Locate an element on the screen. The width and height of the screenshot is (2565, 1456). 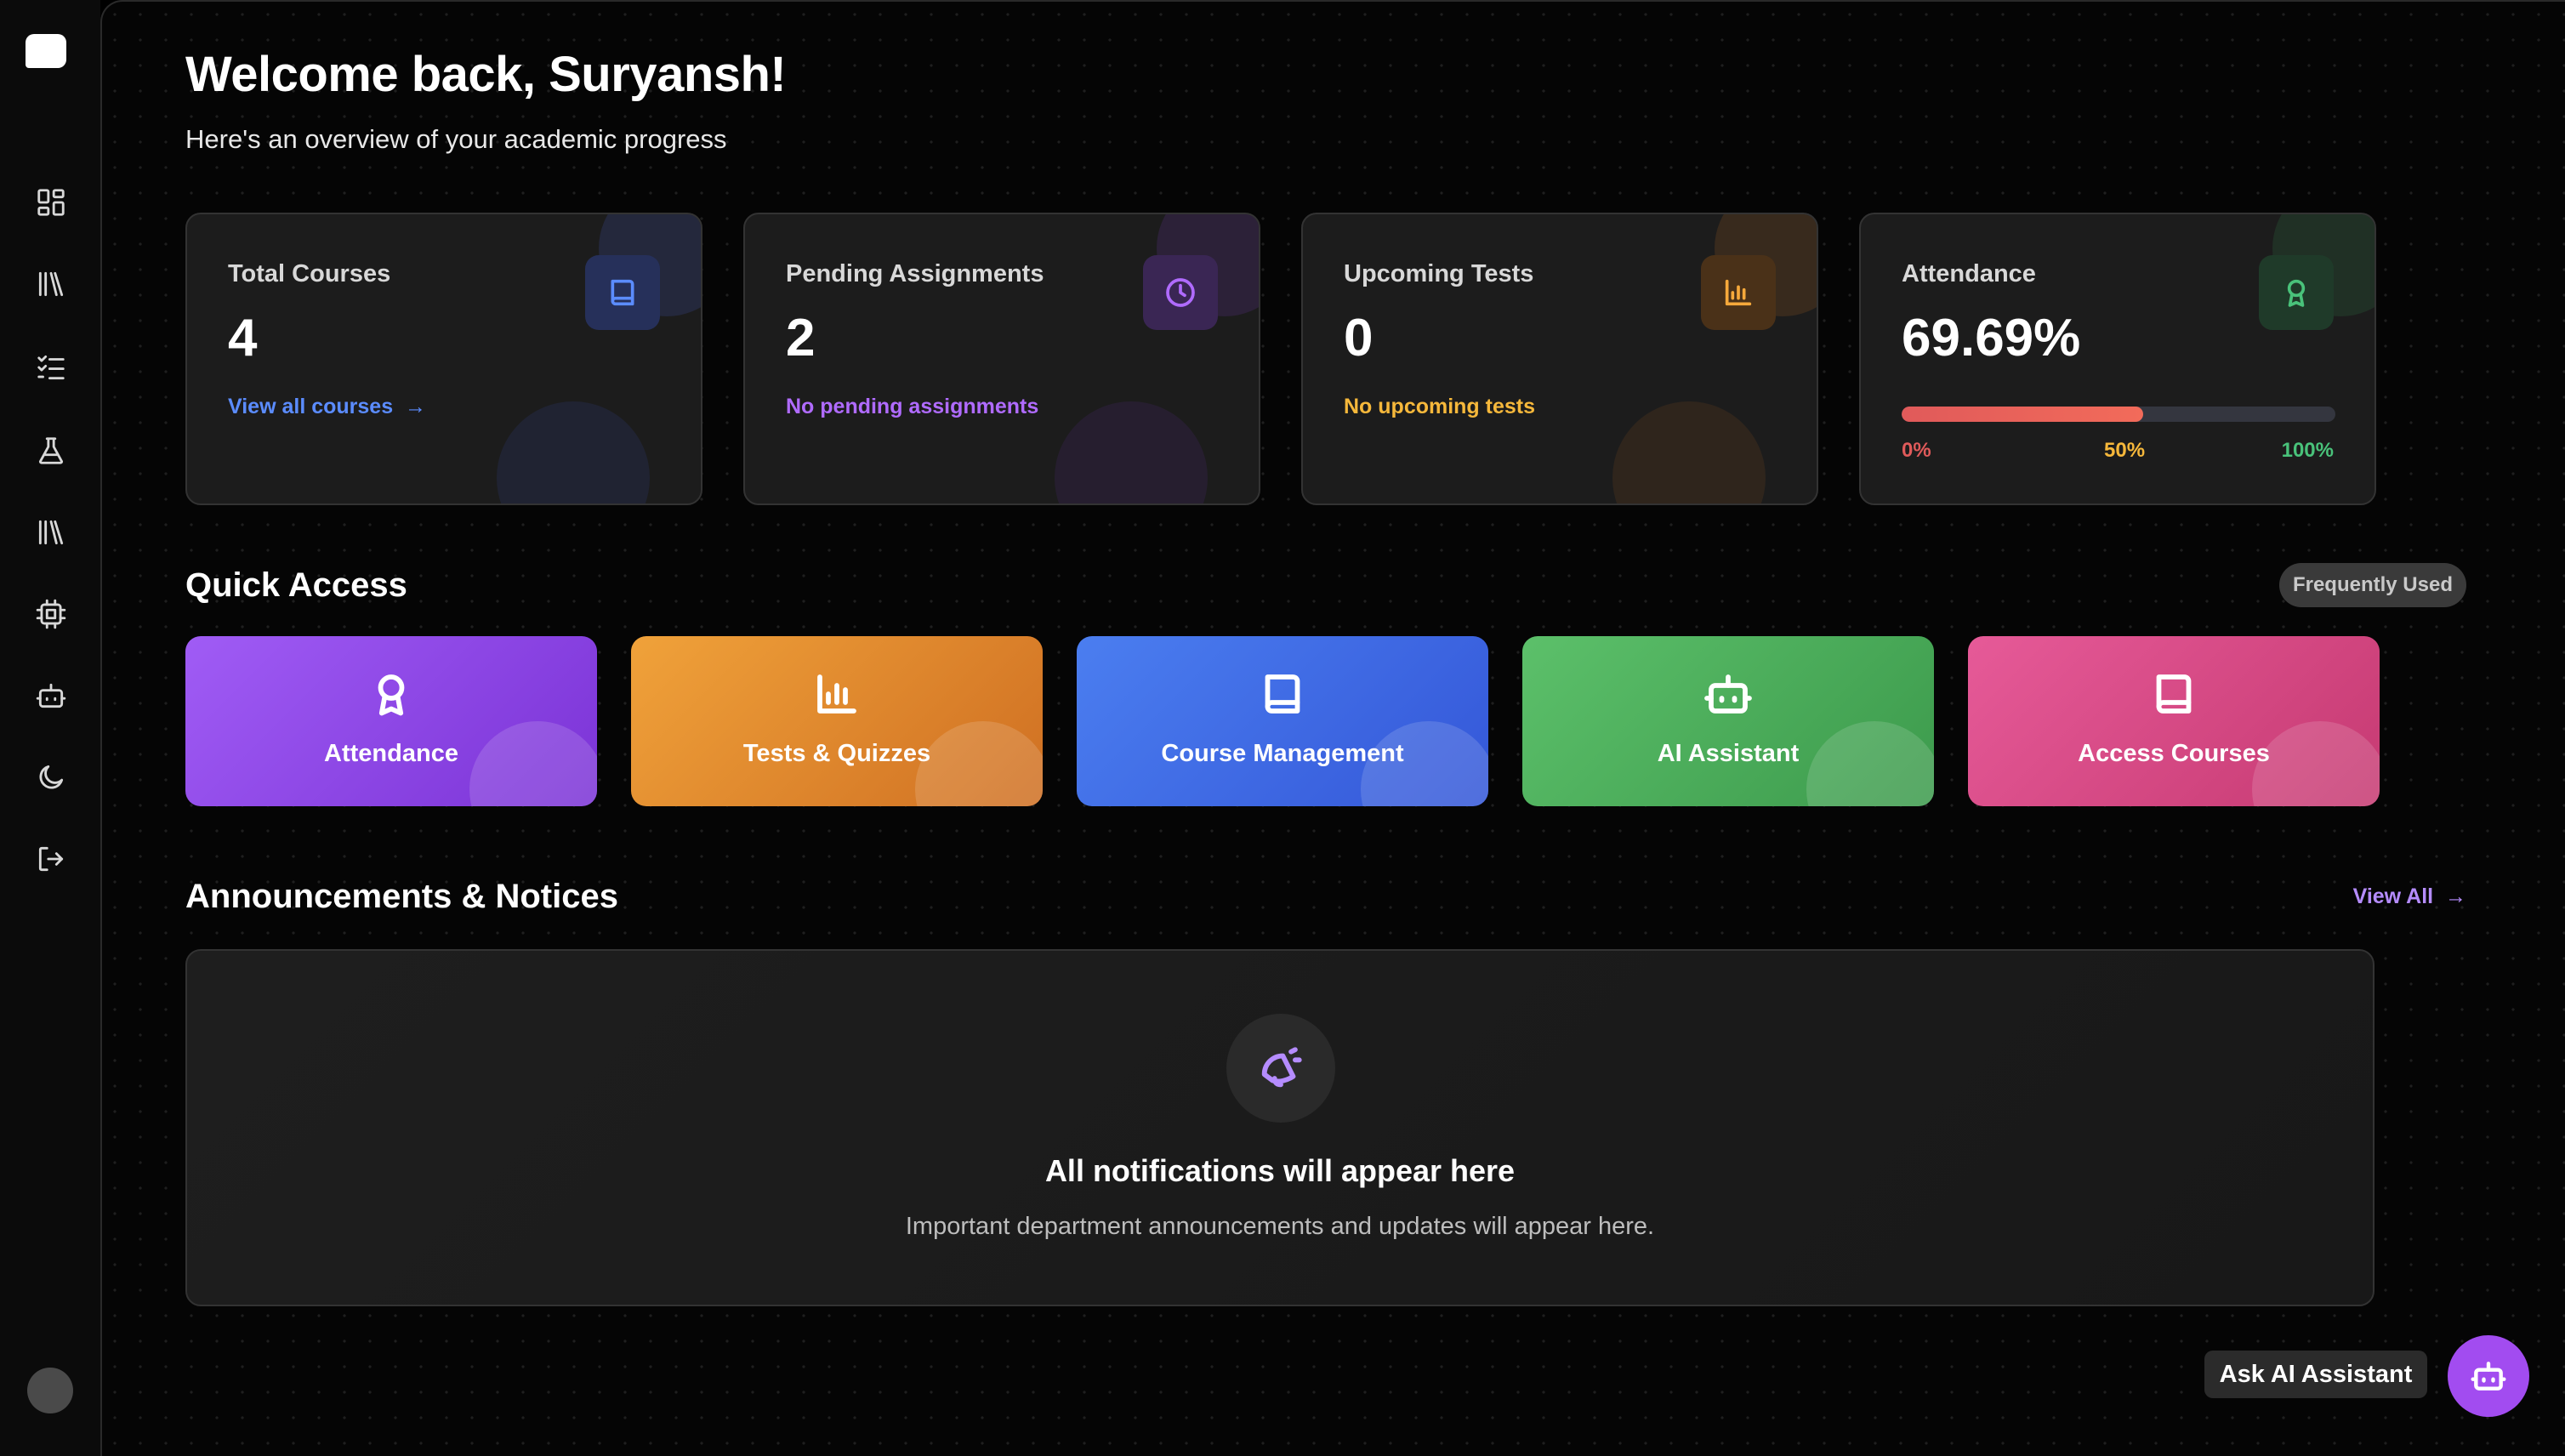
stat-card-tests: Upcoming Tests 0 No upcoming tests is located at coordinates (1559, 359).